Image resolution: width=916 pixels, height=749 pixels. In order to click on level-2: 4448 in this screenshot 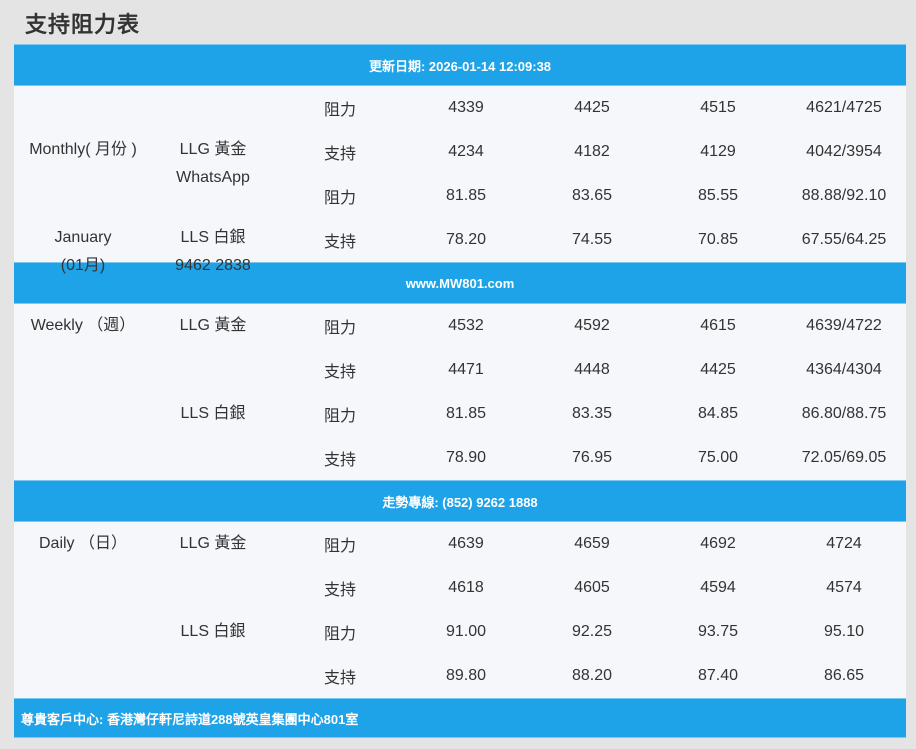, I will do `click(592, 369)`.